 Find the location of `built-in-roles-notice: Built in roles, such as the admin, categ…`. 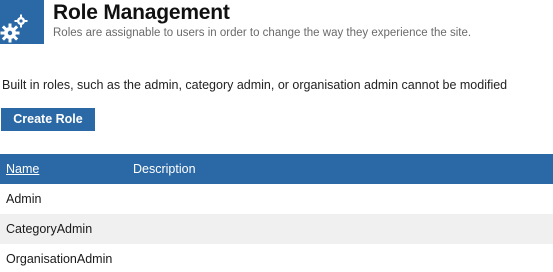

built-in-roles-notice: Built in roles, such as the admin, categ… is located at coordinates (255, 85).